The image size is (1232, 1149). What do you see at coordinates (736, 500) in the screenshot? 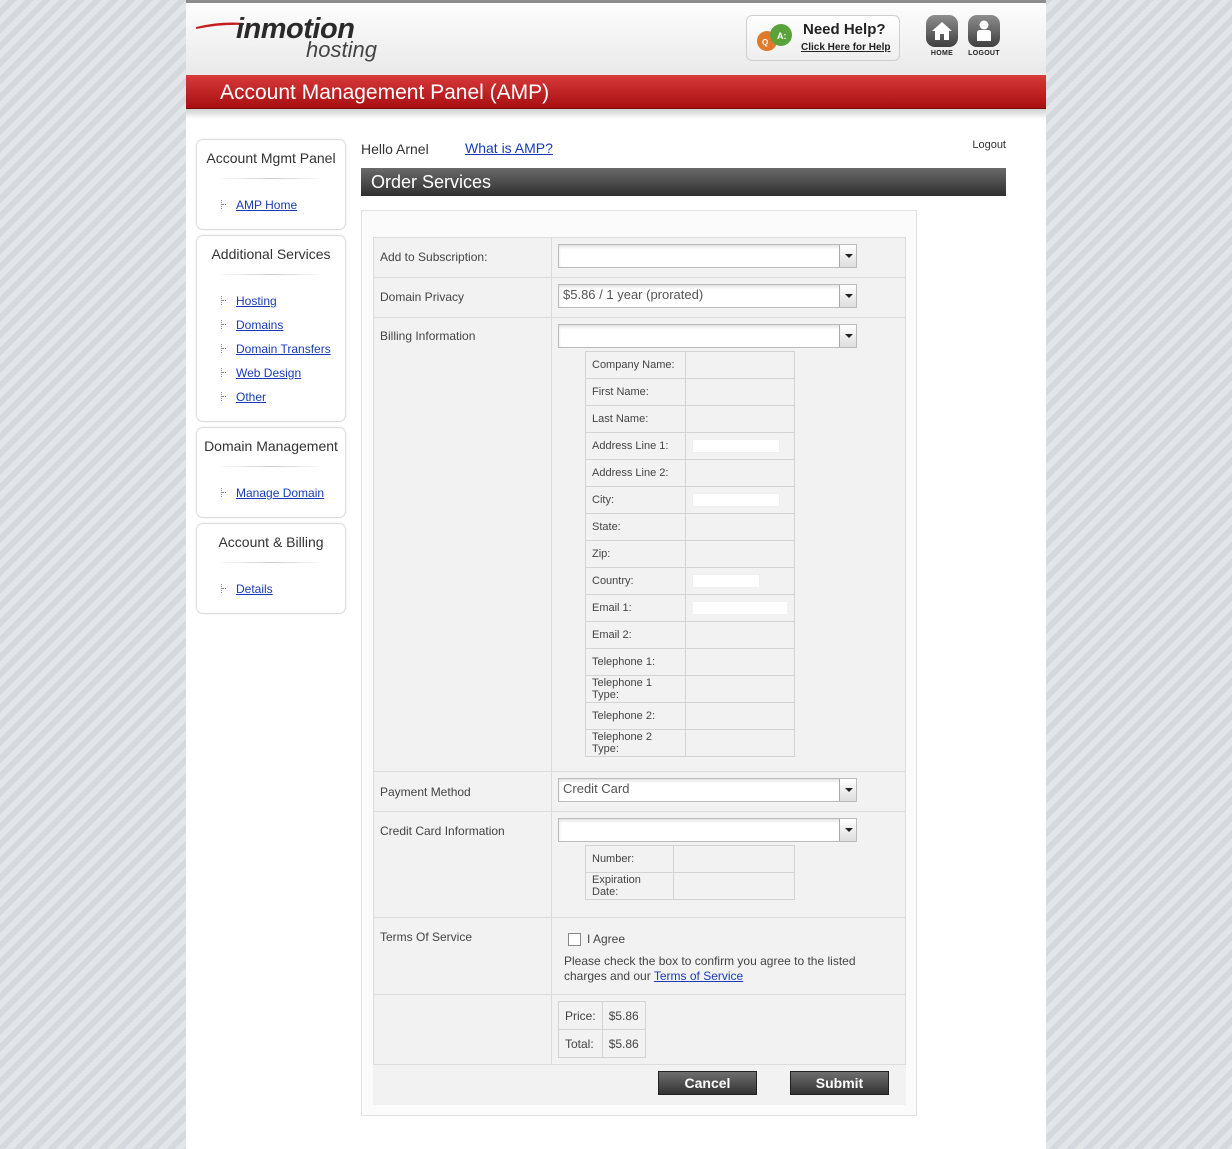
I see `city-field` at bounding box center [736, 500].